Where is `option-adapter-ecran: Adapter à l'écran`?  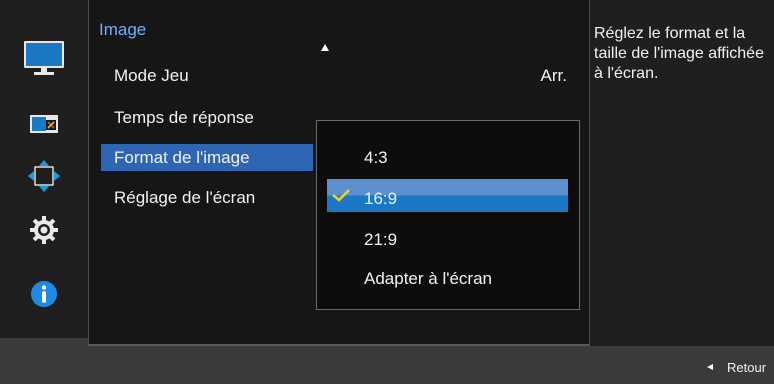
option-adapter-ecran: Adapter à l'écran is located at coordinates (428, 279).